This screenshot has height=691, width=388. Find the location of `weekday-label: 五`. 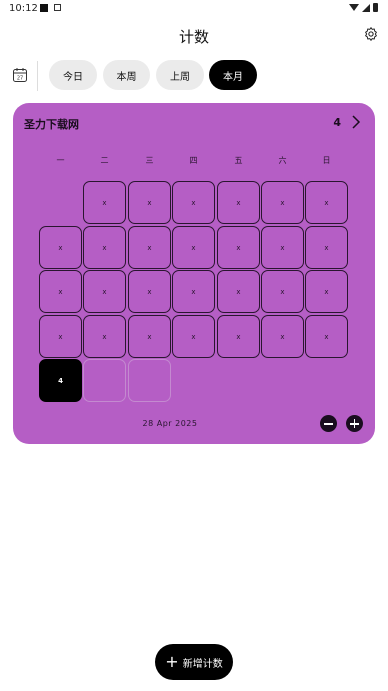

weekday-label: 五 is located at coordinates (238, 160).